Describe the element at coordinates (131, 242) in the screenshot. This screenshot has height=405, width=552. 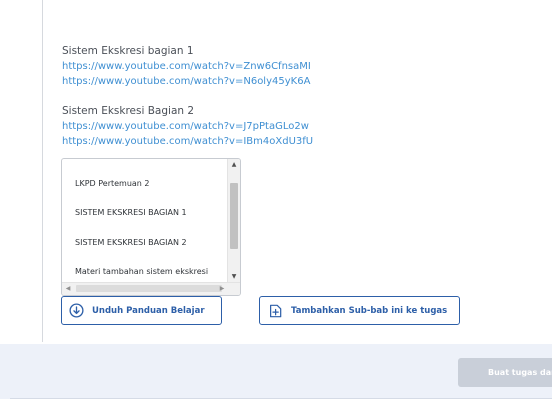
I see `list-item: SISTEM EKSKRESI BAGIAN 2` at that location.